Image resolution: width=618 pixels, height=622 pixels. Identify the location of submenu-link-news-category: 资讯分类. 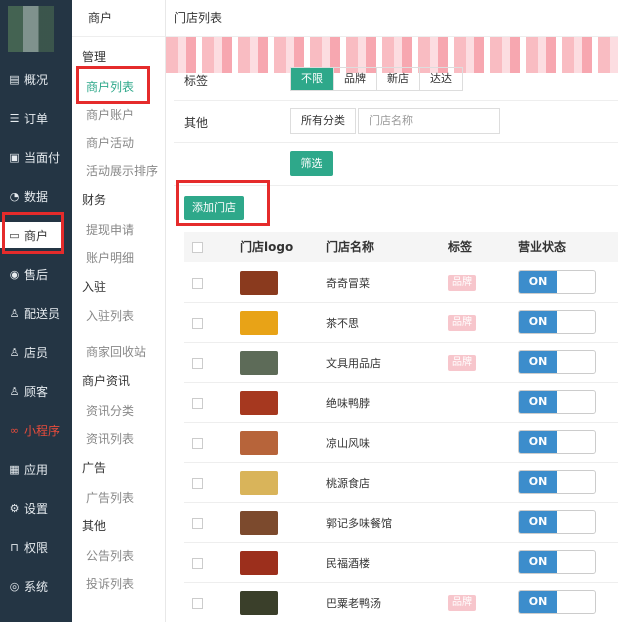
(110, 410).